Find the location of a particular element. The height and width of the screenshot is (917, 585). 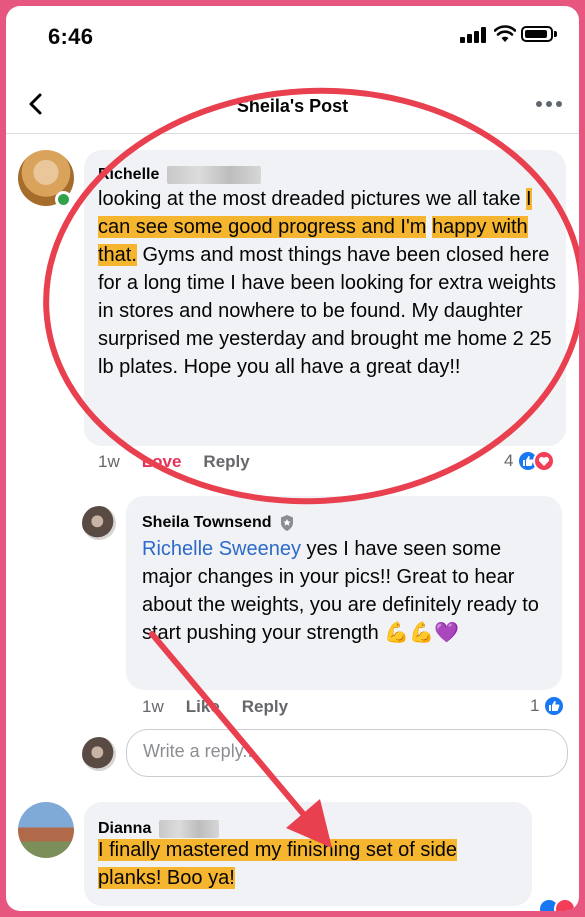

comment-actions: 1w Love Reply is located at coordinates (174, 462).